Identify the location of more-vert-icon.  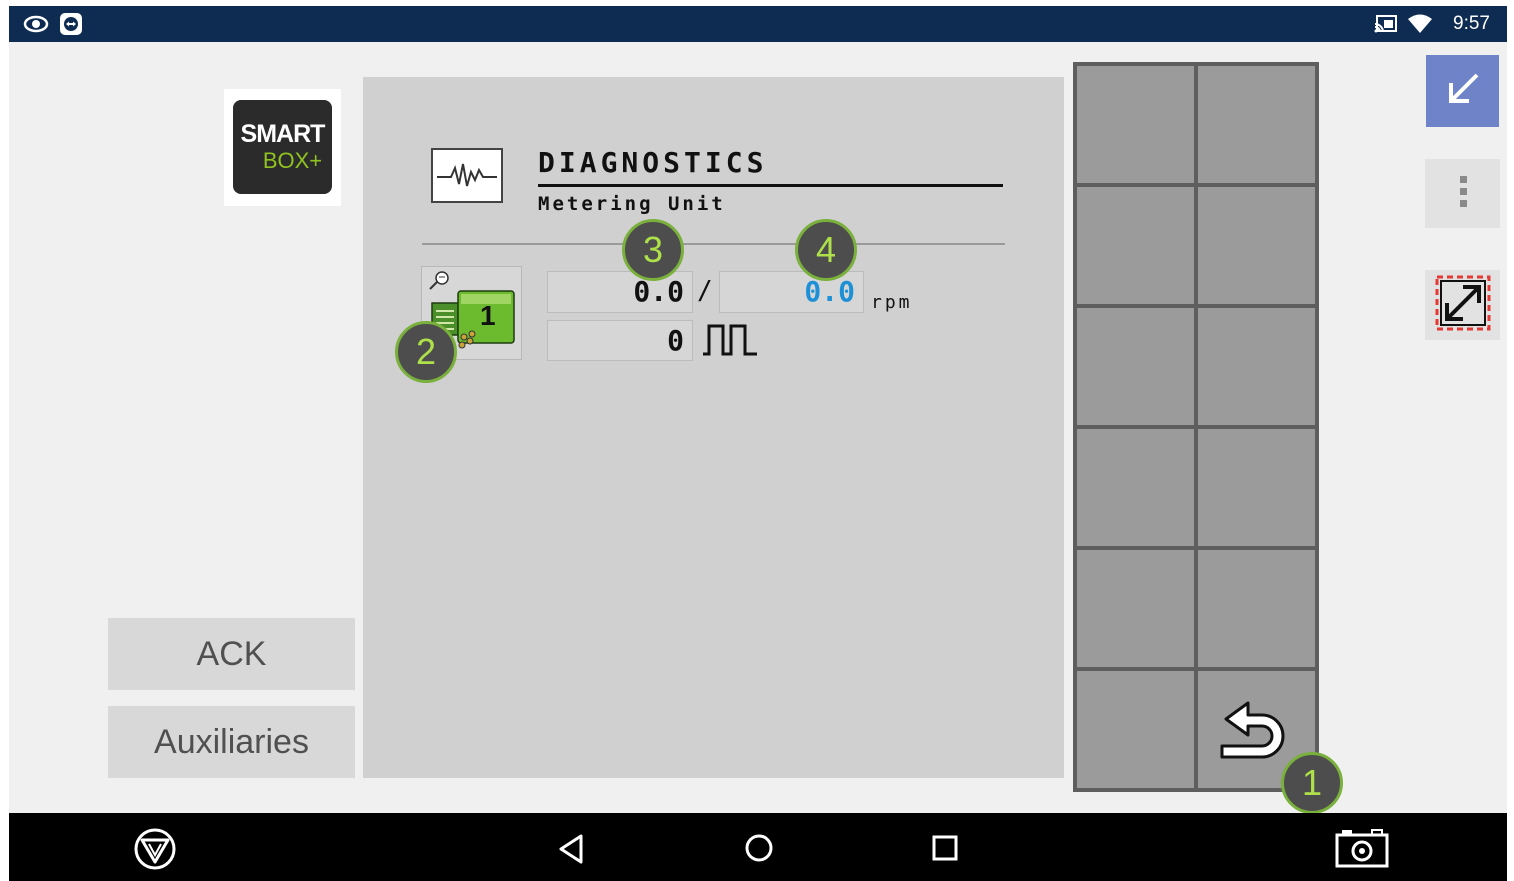
(1463, 194).